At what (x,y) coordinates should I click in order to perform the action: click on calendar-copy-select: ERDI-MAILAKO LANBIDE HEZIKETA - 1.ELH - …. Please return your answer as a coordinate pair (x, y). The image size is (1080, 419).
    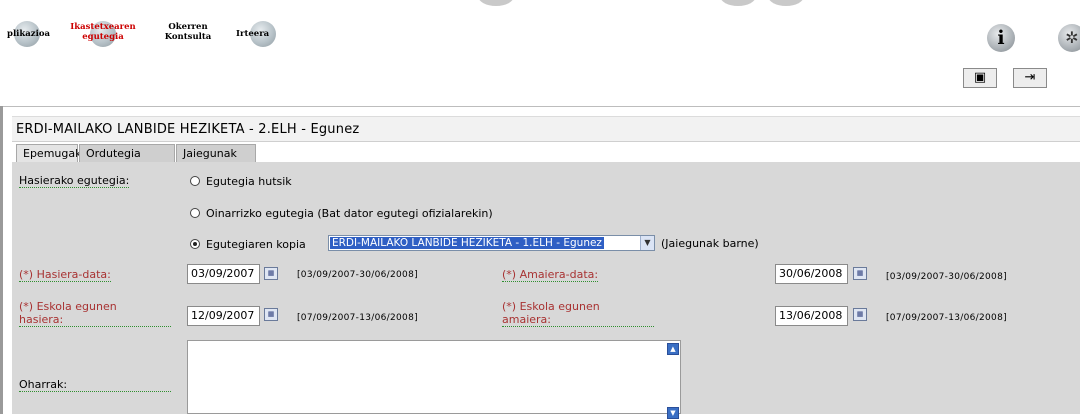
    Looking at the image, I should click on (491, 243).